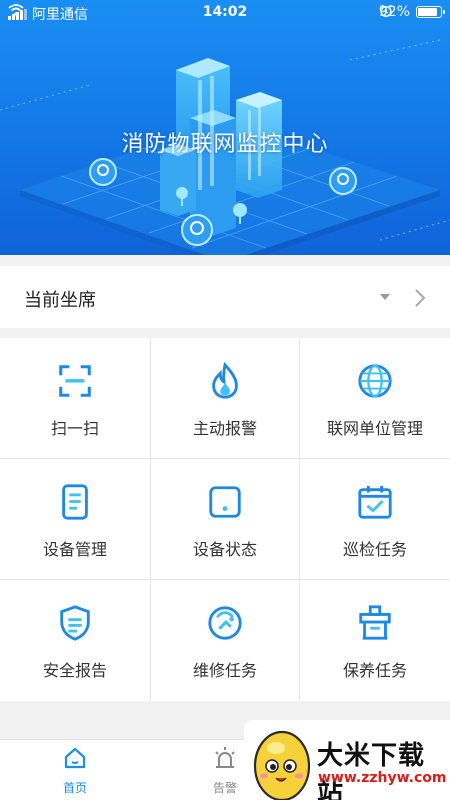 This screenshot has width=450, height=800. I want to click on globe-icon, so click(375, 381).